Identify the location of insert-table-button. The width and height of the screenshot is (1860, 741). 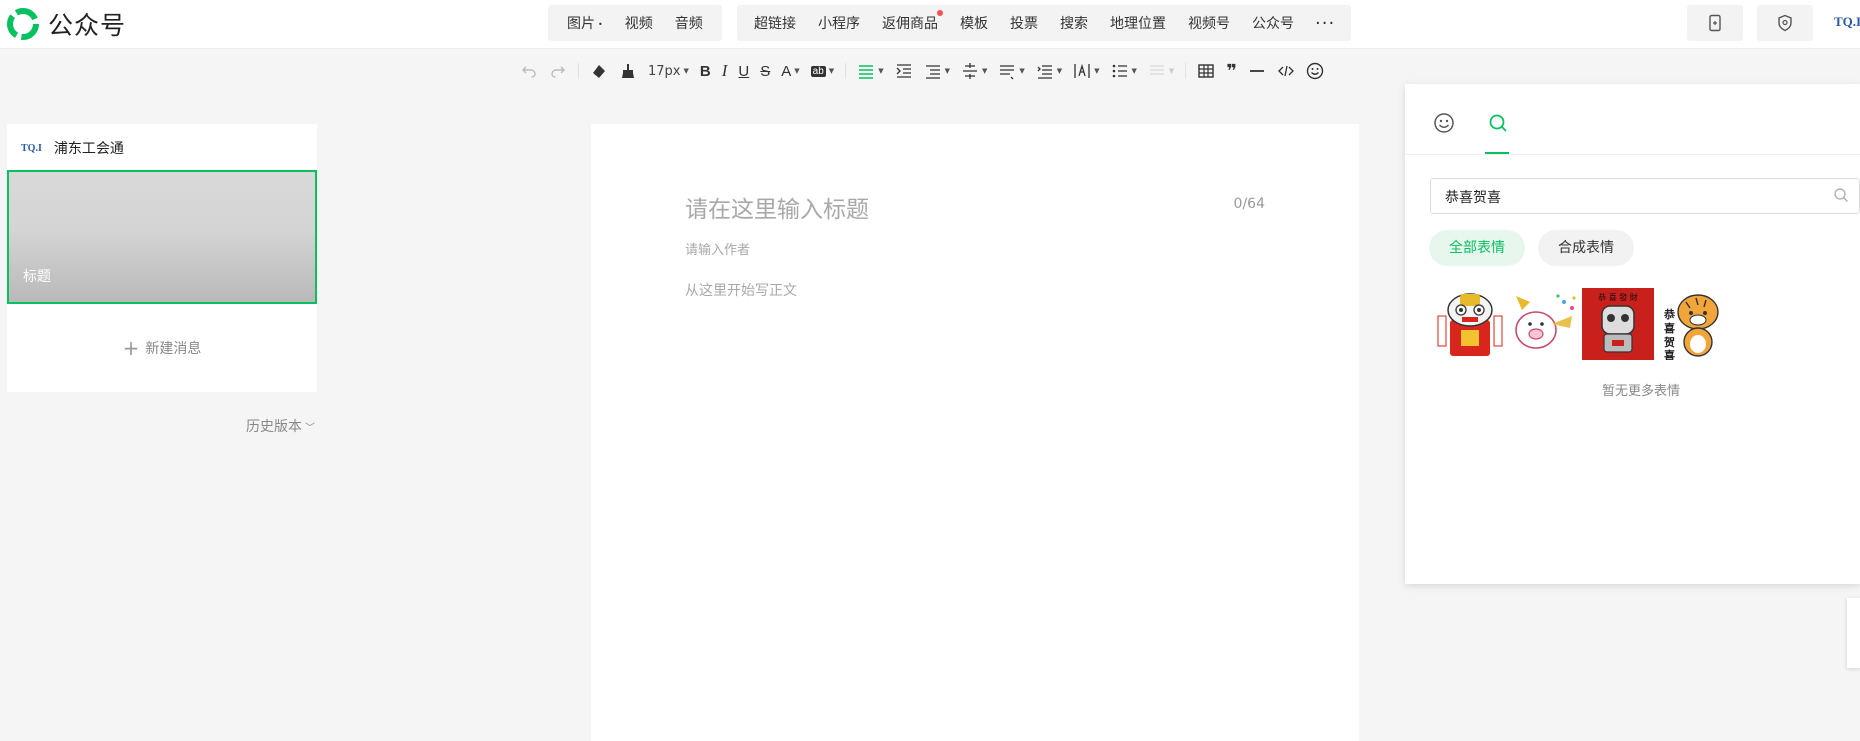
(1206, 71).